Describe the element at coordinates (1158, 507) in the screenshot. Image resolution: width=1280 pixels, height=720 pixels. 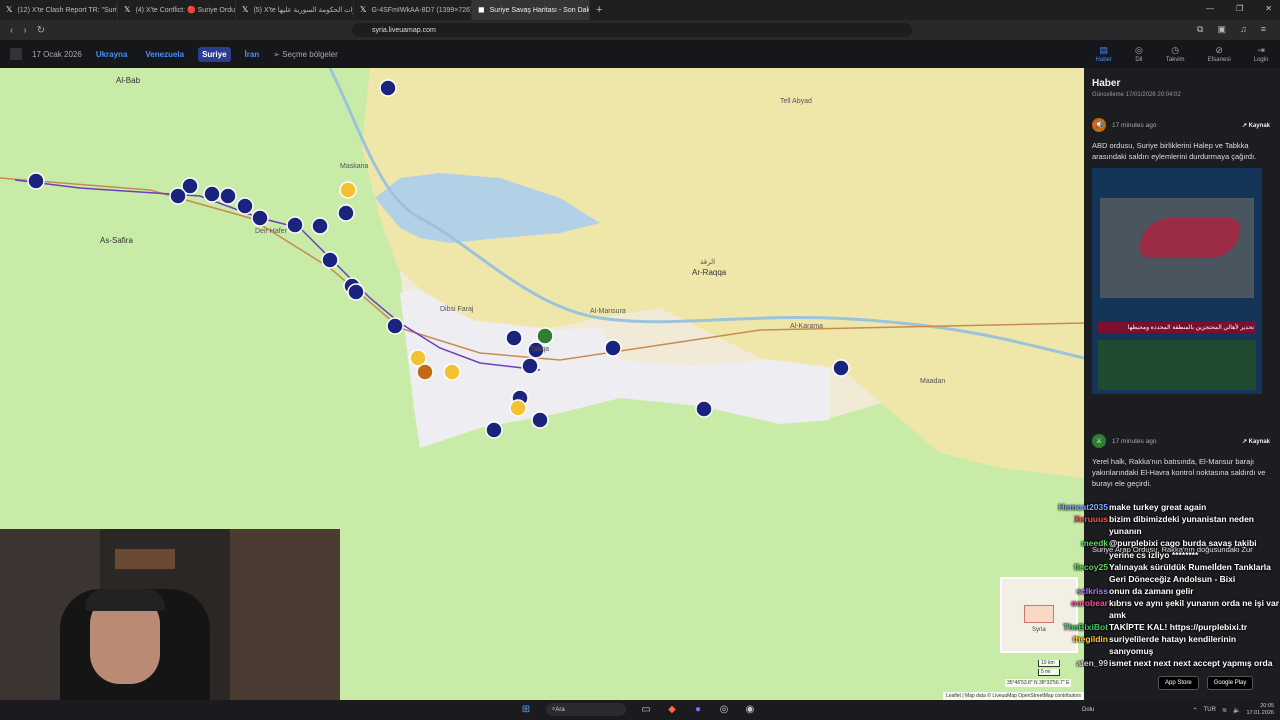
I see `chat-text: make turkey great again` at that location.